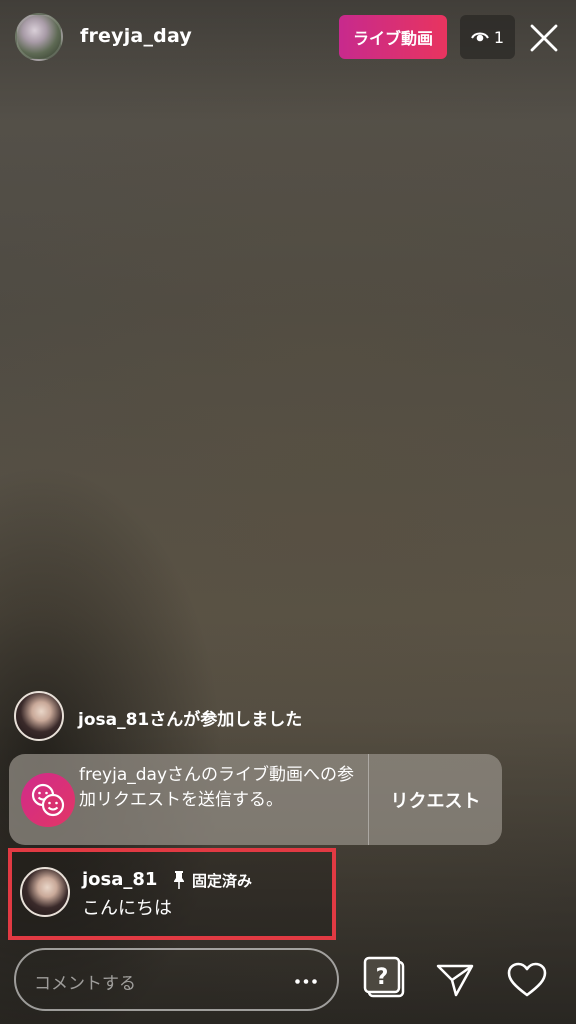 The height and width of the screenshot is (1024, 576). What do you see at coordinates (480, 37) in the screenshot?
I see `eye-icon` at bounding box center [480, 37].